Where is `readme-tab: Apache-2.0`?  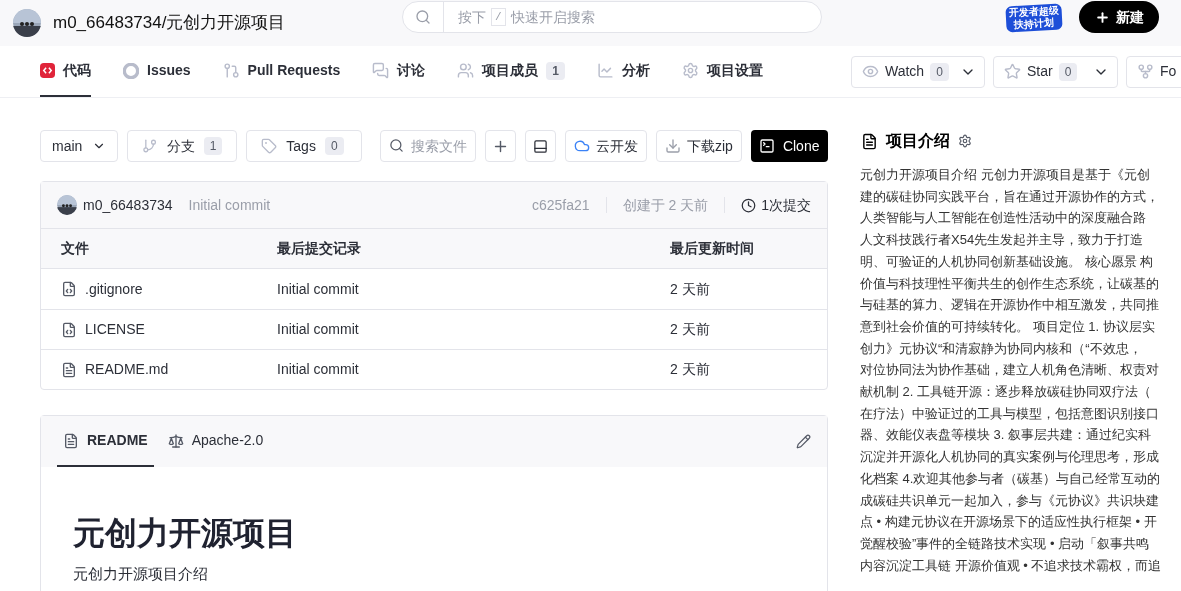 readme-tab: Apache-2.0 is located at coordinates (215, 441).